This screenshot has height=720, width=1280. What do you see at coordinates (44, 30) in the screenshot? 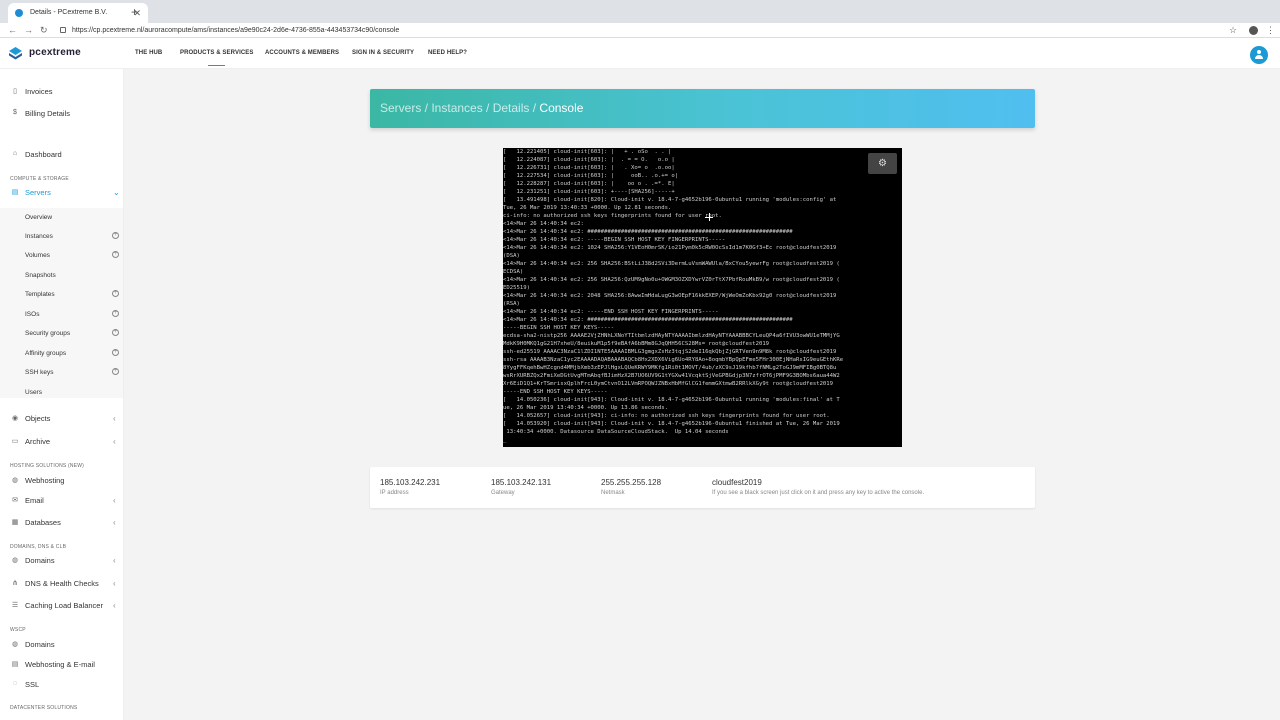
I see `reload-icon: ↻` at bounding box center [44, 30].